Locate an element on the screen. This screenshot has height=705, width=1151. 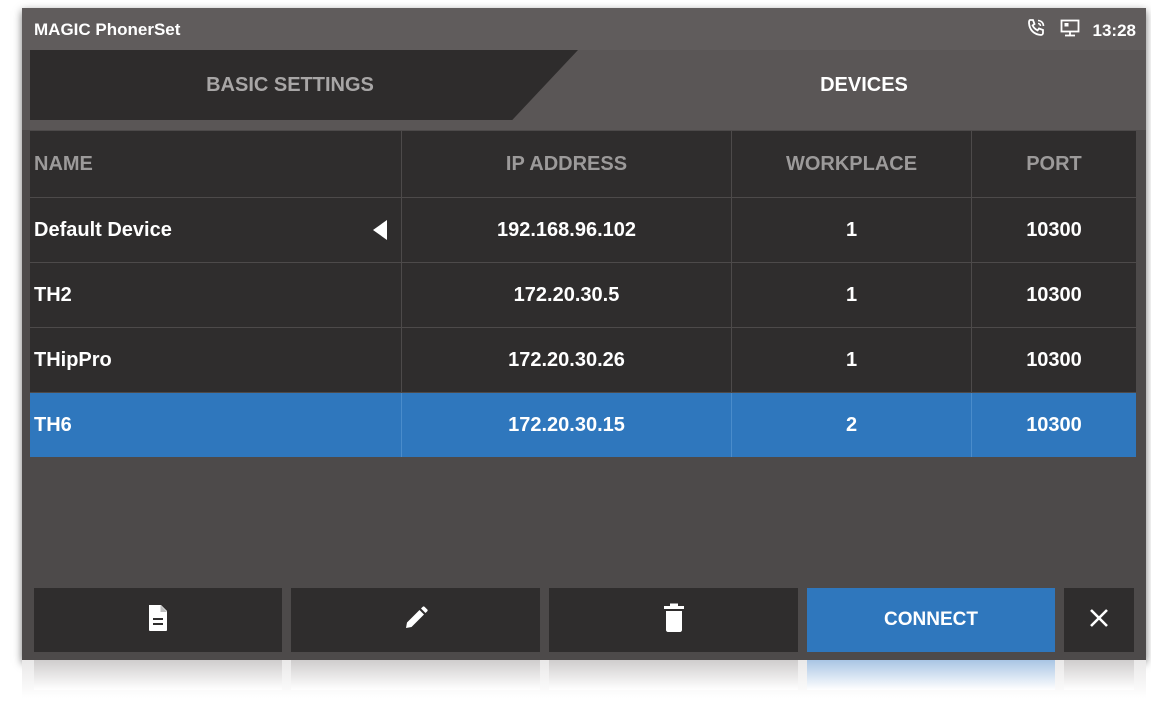
device-name: Default Device is located at coordinates (103, 229).